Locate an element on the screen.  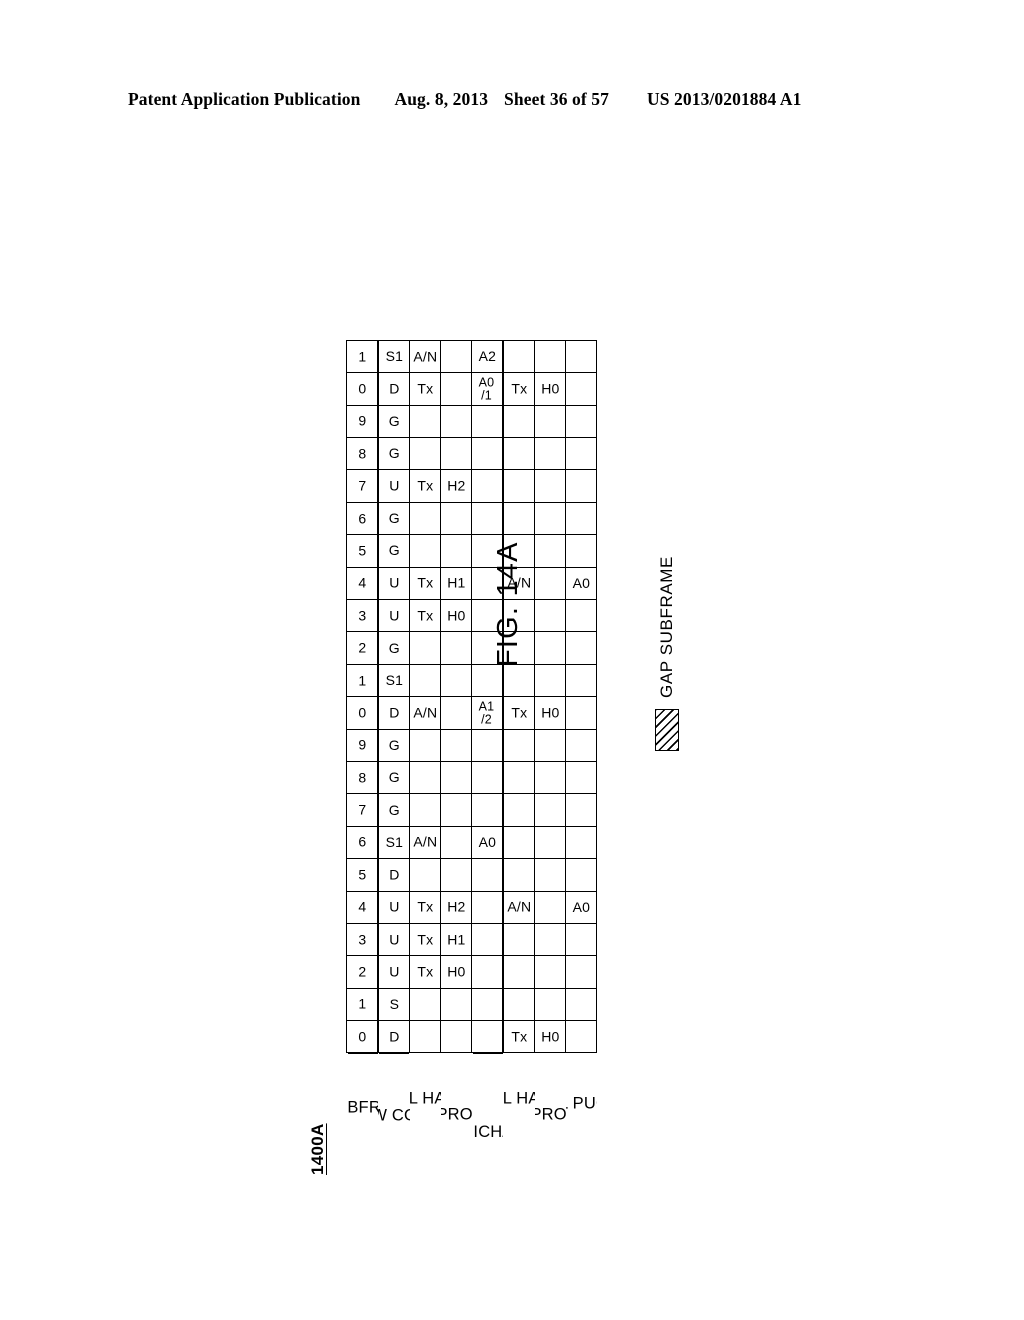
table-row-ul-pucch: UL PUCCH A0 A0 is located at coordinates (581, 757).